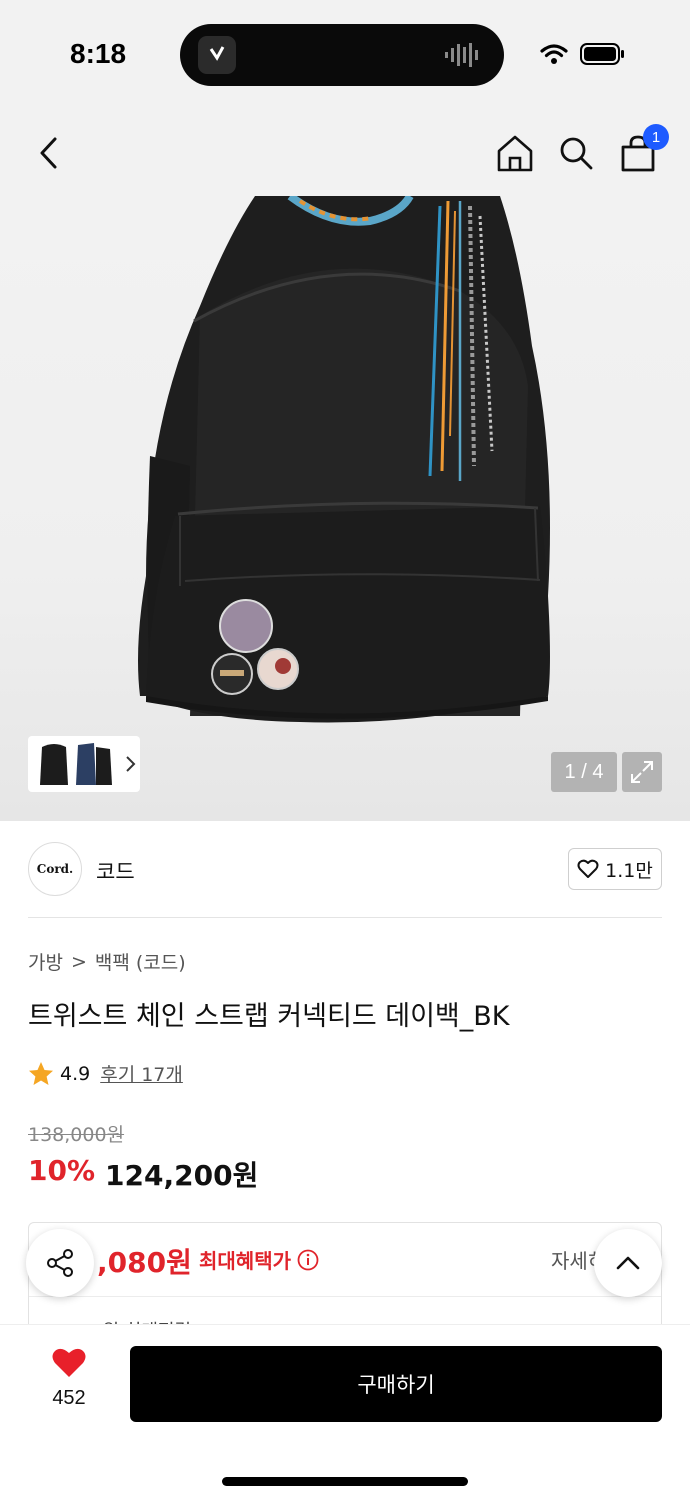  I want to click on dynamic-island, so click(342, 55).